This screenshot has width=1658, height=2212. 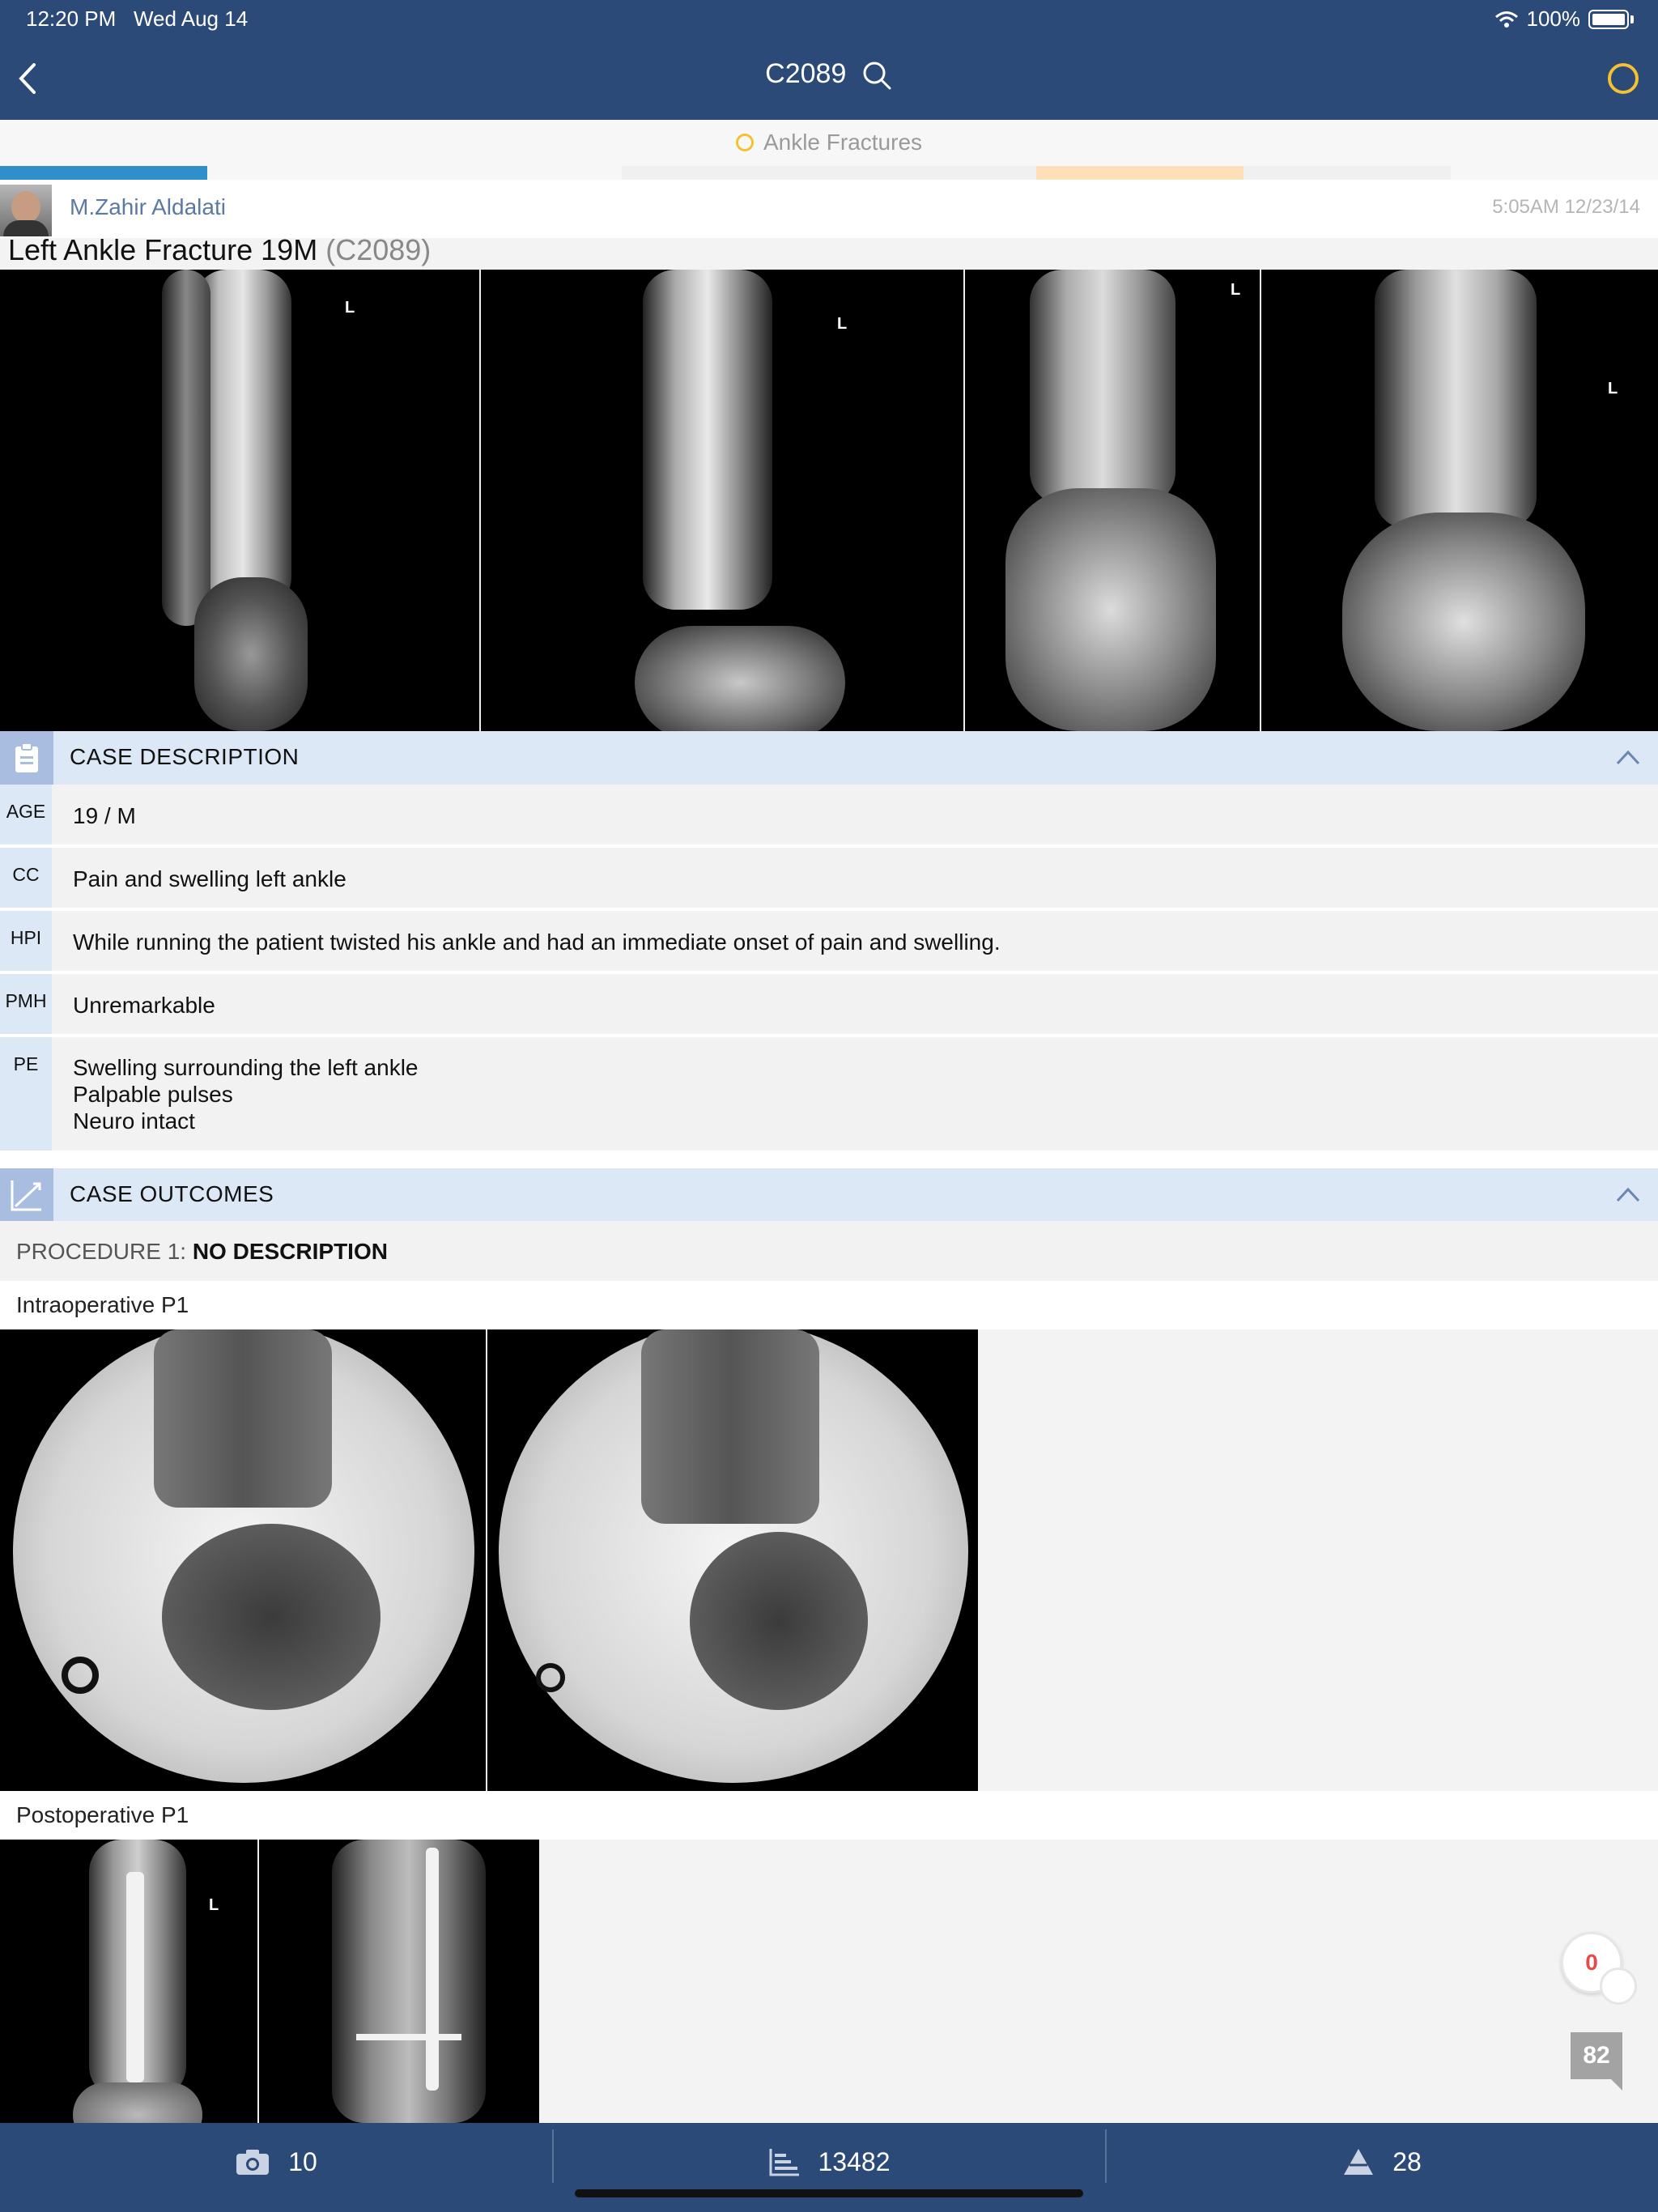 What do you see at coordinates (1359, 2162) in the screenshot?
I see `pyramid-icon` at bounding box center [1359, 2162].